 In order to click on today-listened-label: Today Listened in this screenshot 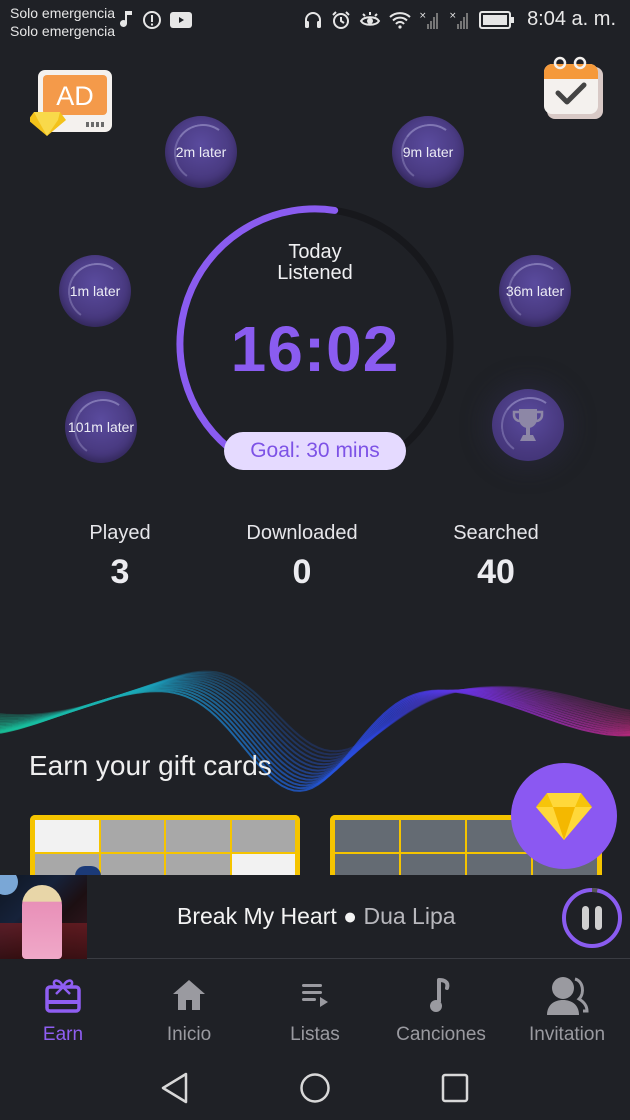, I will do `click(315, 263)`.